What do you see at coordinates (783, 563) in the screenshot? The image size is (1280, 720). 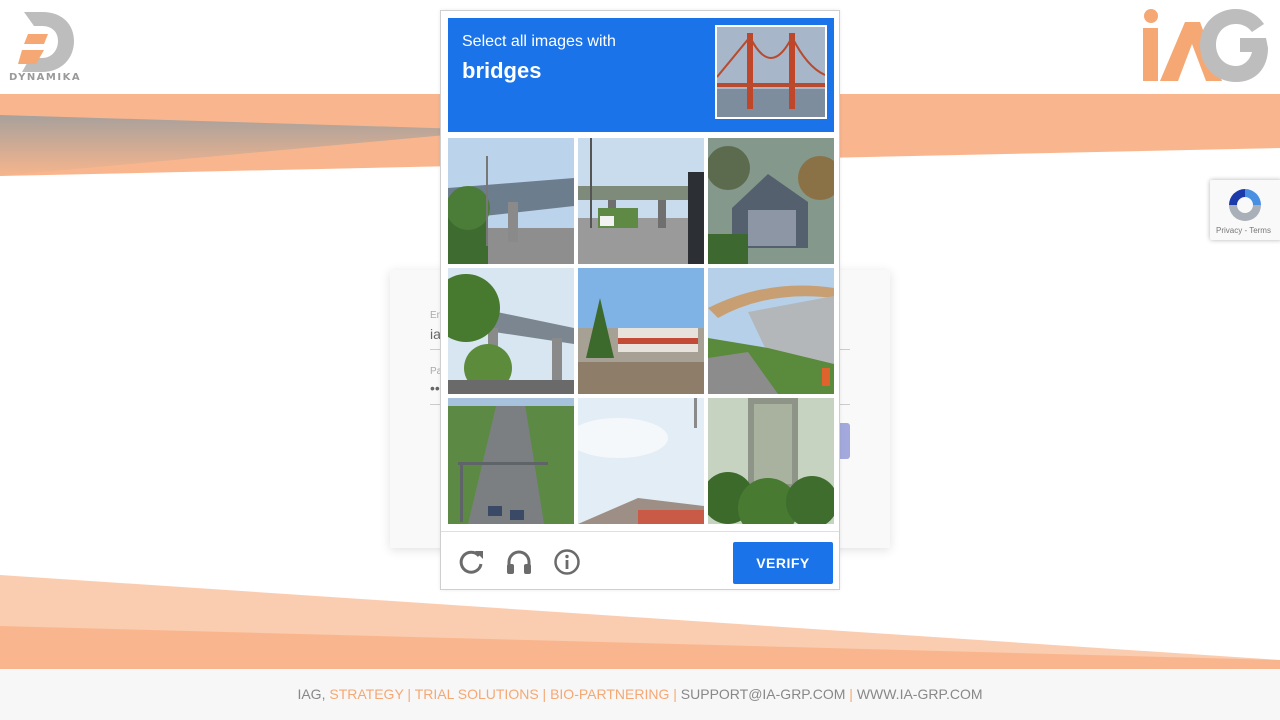 I see `verify-button: VERIFY` at bounding box center [783, 563].